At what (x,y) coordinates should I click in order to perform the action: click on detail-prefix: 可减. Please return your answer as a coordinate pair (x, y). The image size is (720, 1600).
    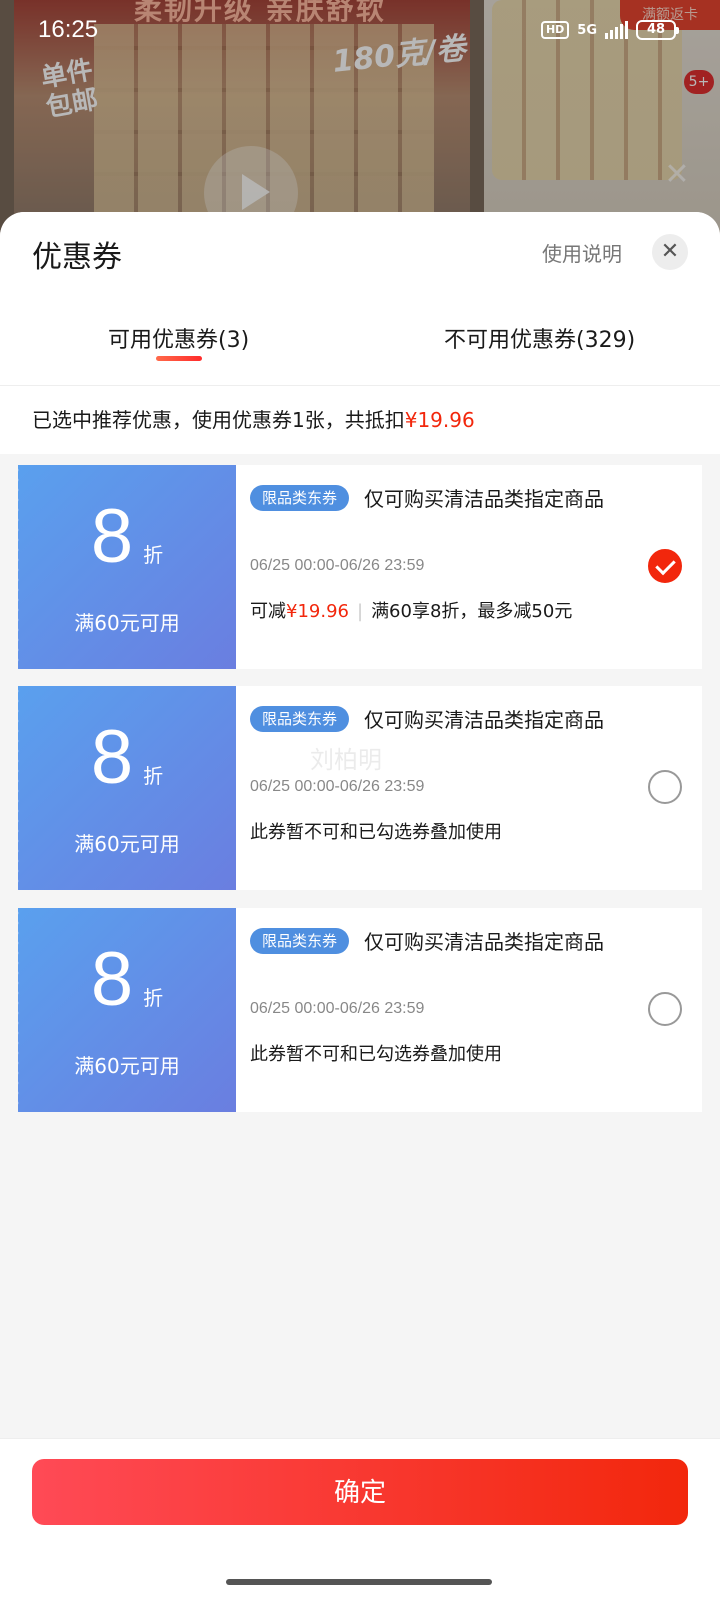
    Looking at the image, I should click on (268, 611).